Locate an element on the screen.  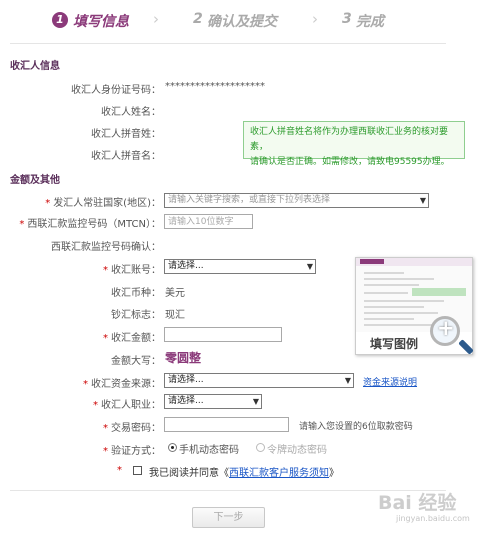
agree-text: 我已阅读并同意《西联汇款客户服务须知》 is located at coordinates (244, 473).